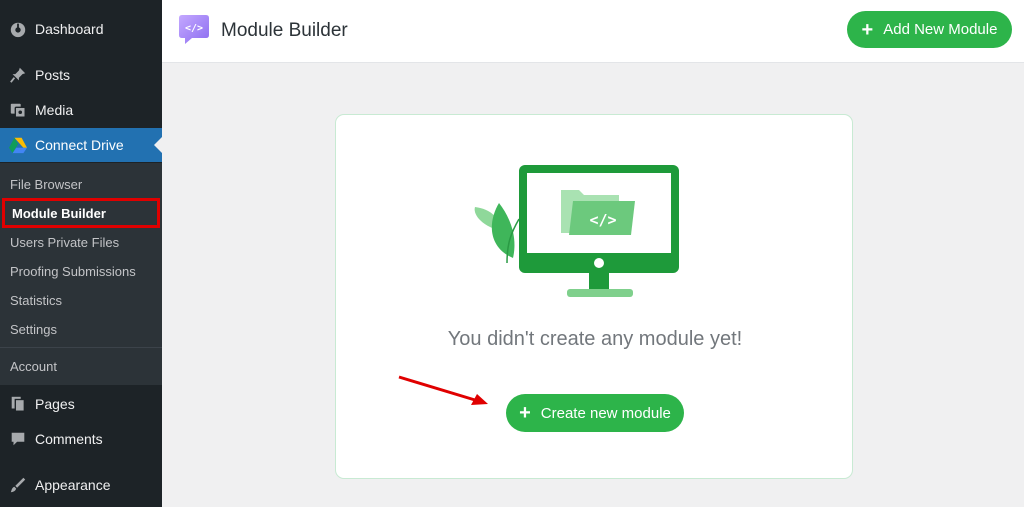 Image resolution: width=1024 pixels, height=507 pixels. What do you see at coordinates (81, 347) in the screenshot?
I see `submenu-divider` at bounding box center [81, 347].